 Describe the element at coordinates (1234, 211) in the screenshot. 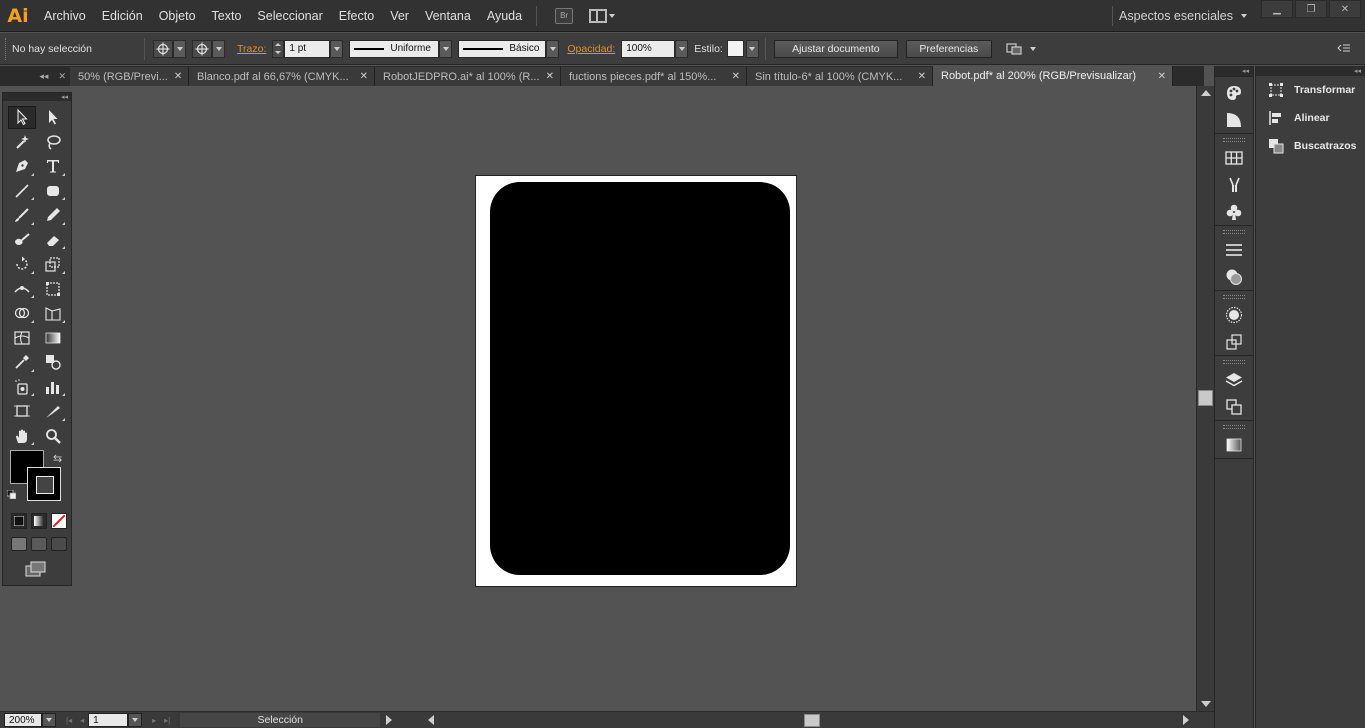

I see `symbols-panel-button` at that location.